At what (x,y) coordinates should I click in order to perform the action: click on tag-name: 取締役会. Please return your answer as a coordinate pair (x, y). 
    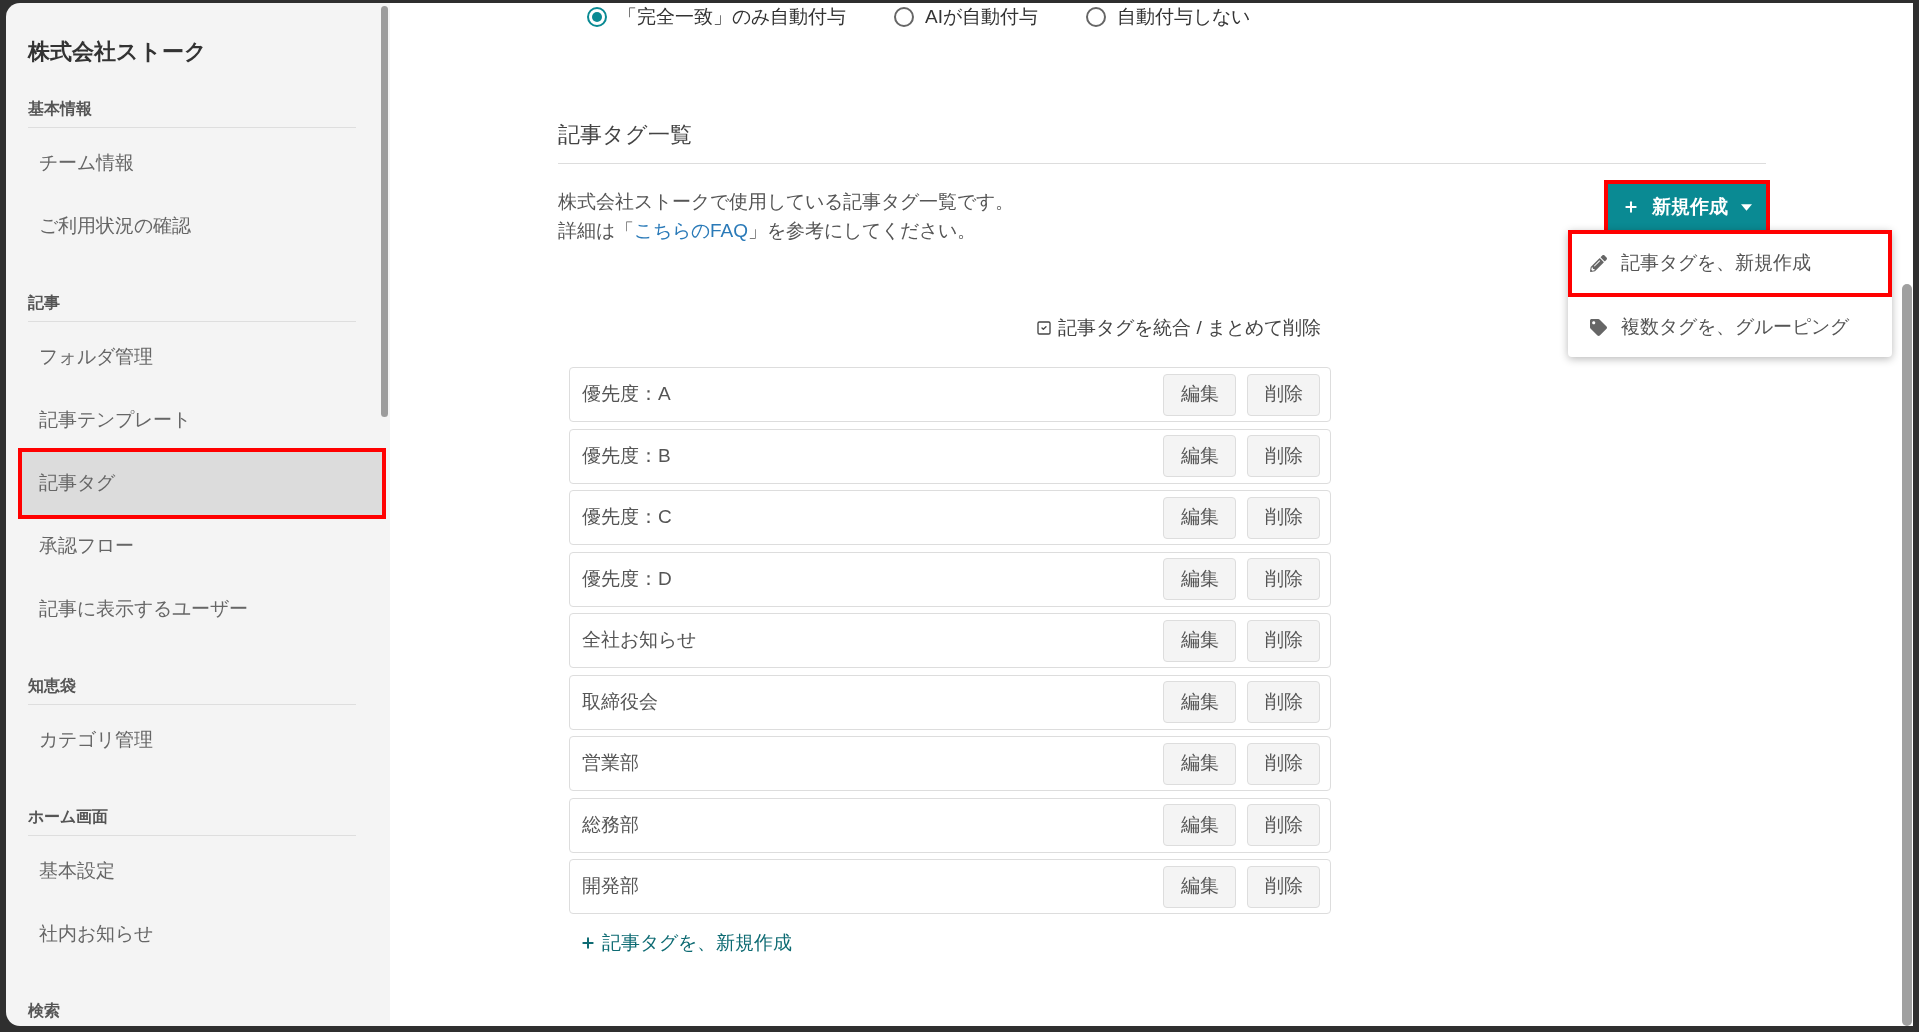
    Looking at the image, I should click on (620, 701).